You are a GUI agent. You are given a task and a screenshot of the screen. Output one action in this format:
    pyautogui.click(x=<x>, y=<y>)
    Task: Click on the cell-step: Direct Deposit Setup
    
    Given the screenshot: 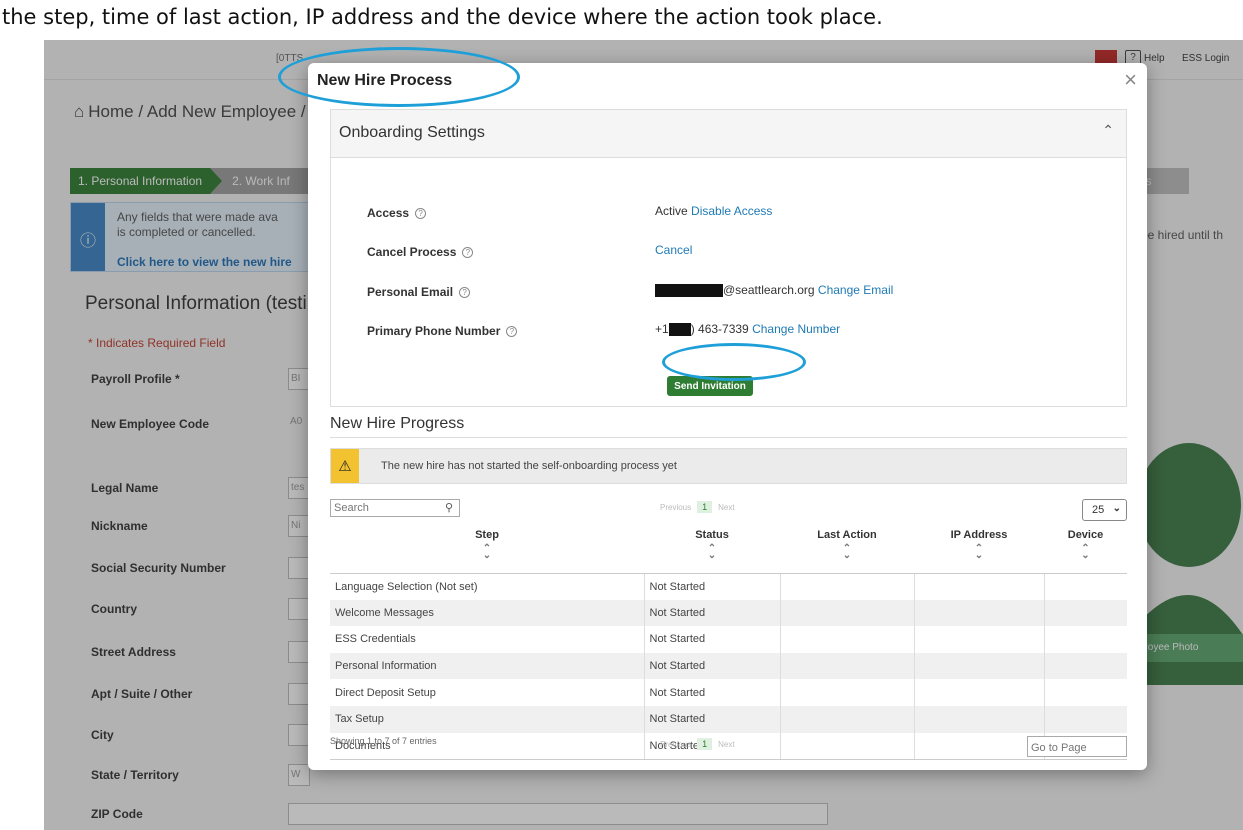 What is the action you would take?
    pyautogui.click(x=487, y=692)
    